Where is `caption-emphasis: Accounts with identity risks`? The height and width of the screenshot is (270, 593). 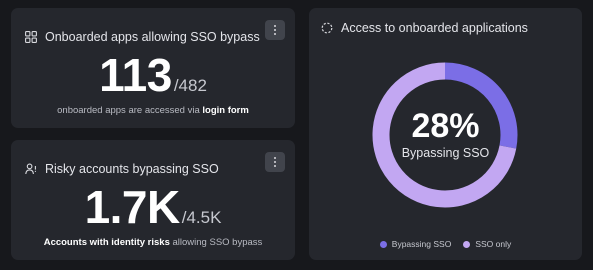 caption-emphasis: Accounts with identity risks is located at coordinates (106, 242).